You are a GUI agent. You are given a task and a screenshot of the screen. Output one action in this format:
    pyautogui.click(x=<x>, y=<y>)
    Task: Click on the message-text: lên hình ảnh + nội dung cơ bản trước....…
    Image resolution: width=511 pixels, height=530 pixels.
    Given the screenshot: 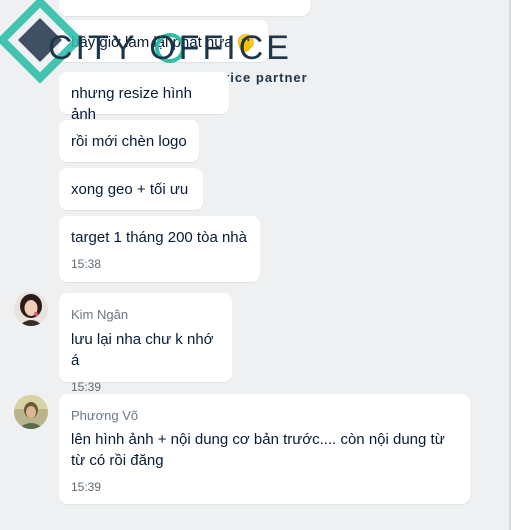 What is the action you would take?
    pyautogui.click(x=260, y=450)
    